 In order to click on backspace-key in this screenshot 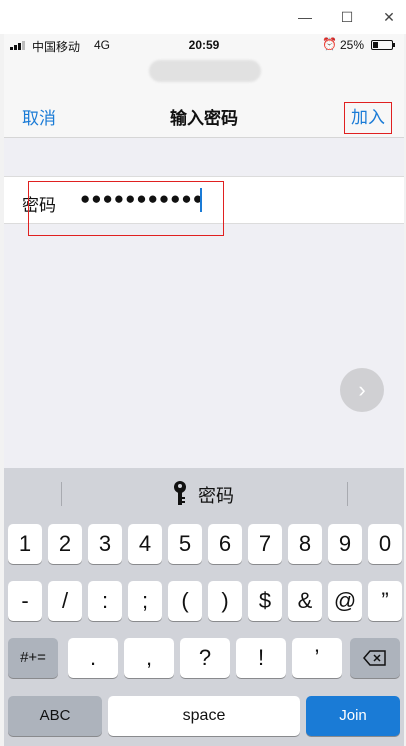, I will do `click(375, 658)`.